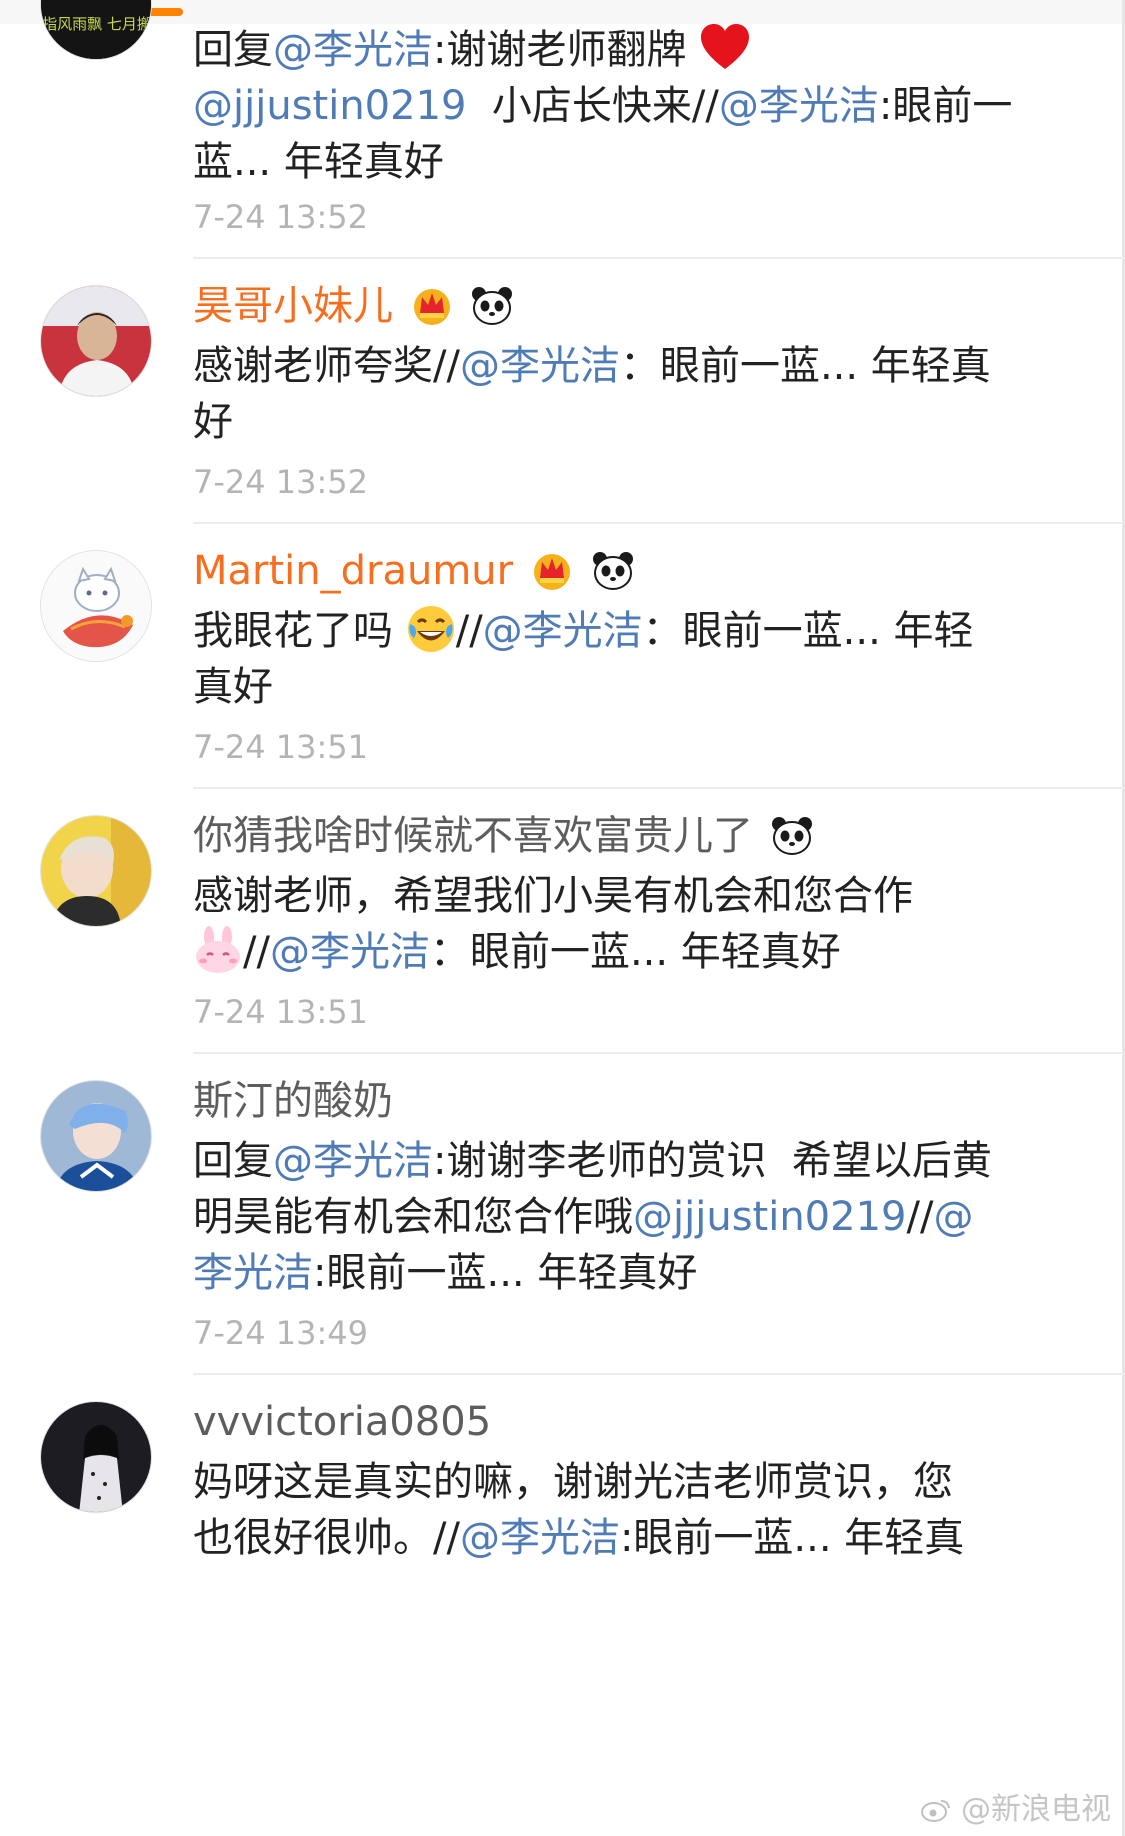  What do you see at coordinates (213, 422) in the screenshot?
I see `comment-text-line: 好` at bounding box center [213, 422].